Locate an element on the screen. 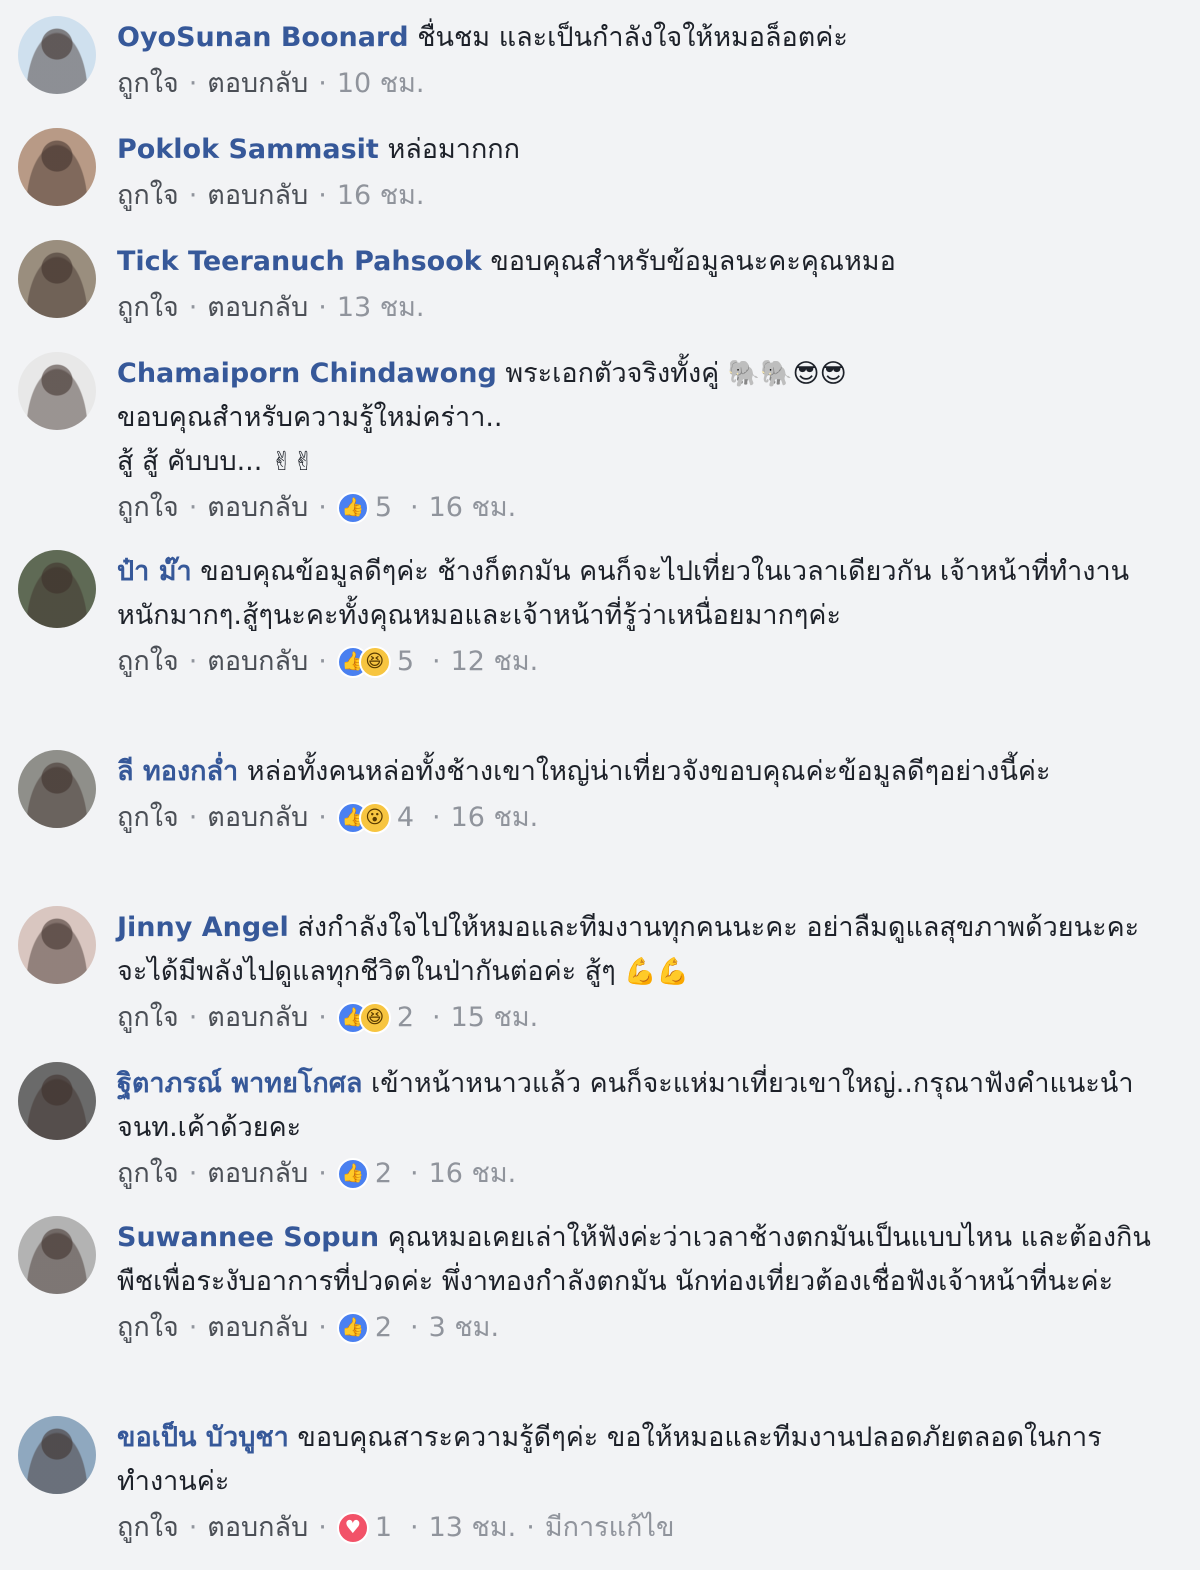 The image size is (1200, 1570). haha-reaction-icon: 😆 is located at coordinates (374, 1018).